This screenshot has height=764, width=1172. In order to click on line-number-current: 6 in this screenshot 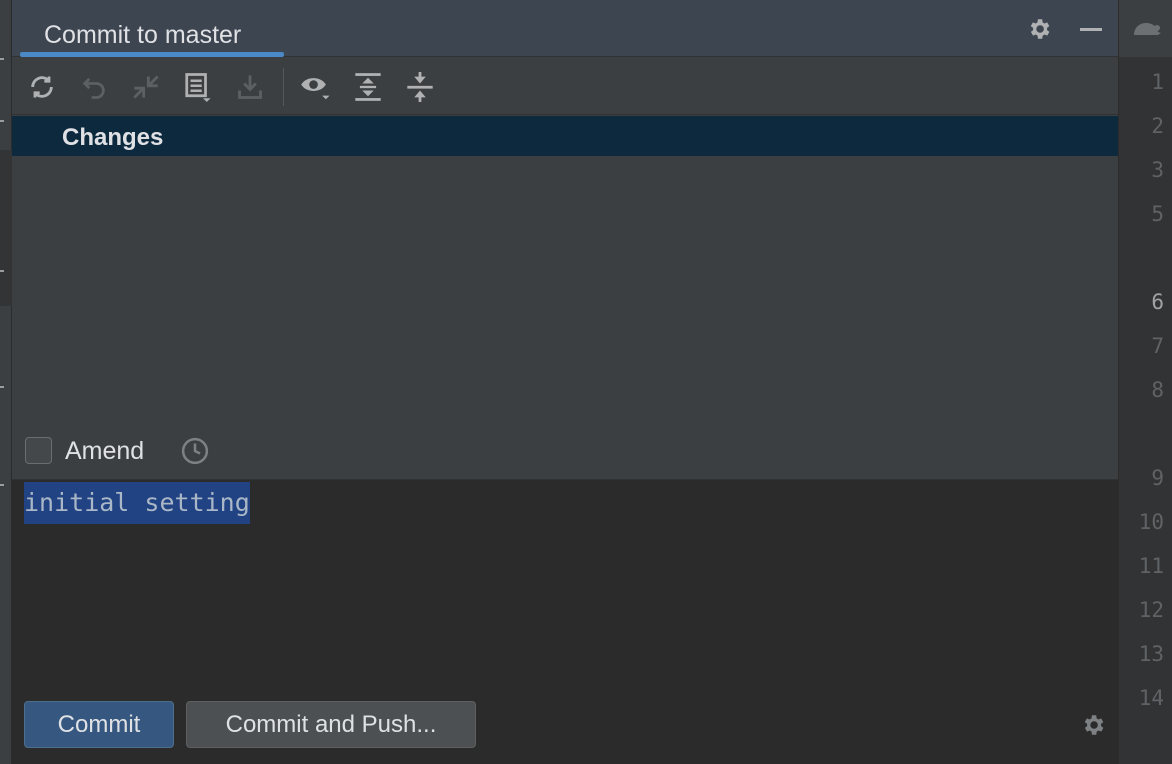, I will do `click(1157, 302)`.